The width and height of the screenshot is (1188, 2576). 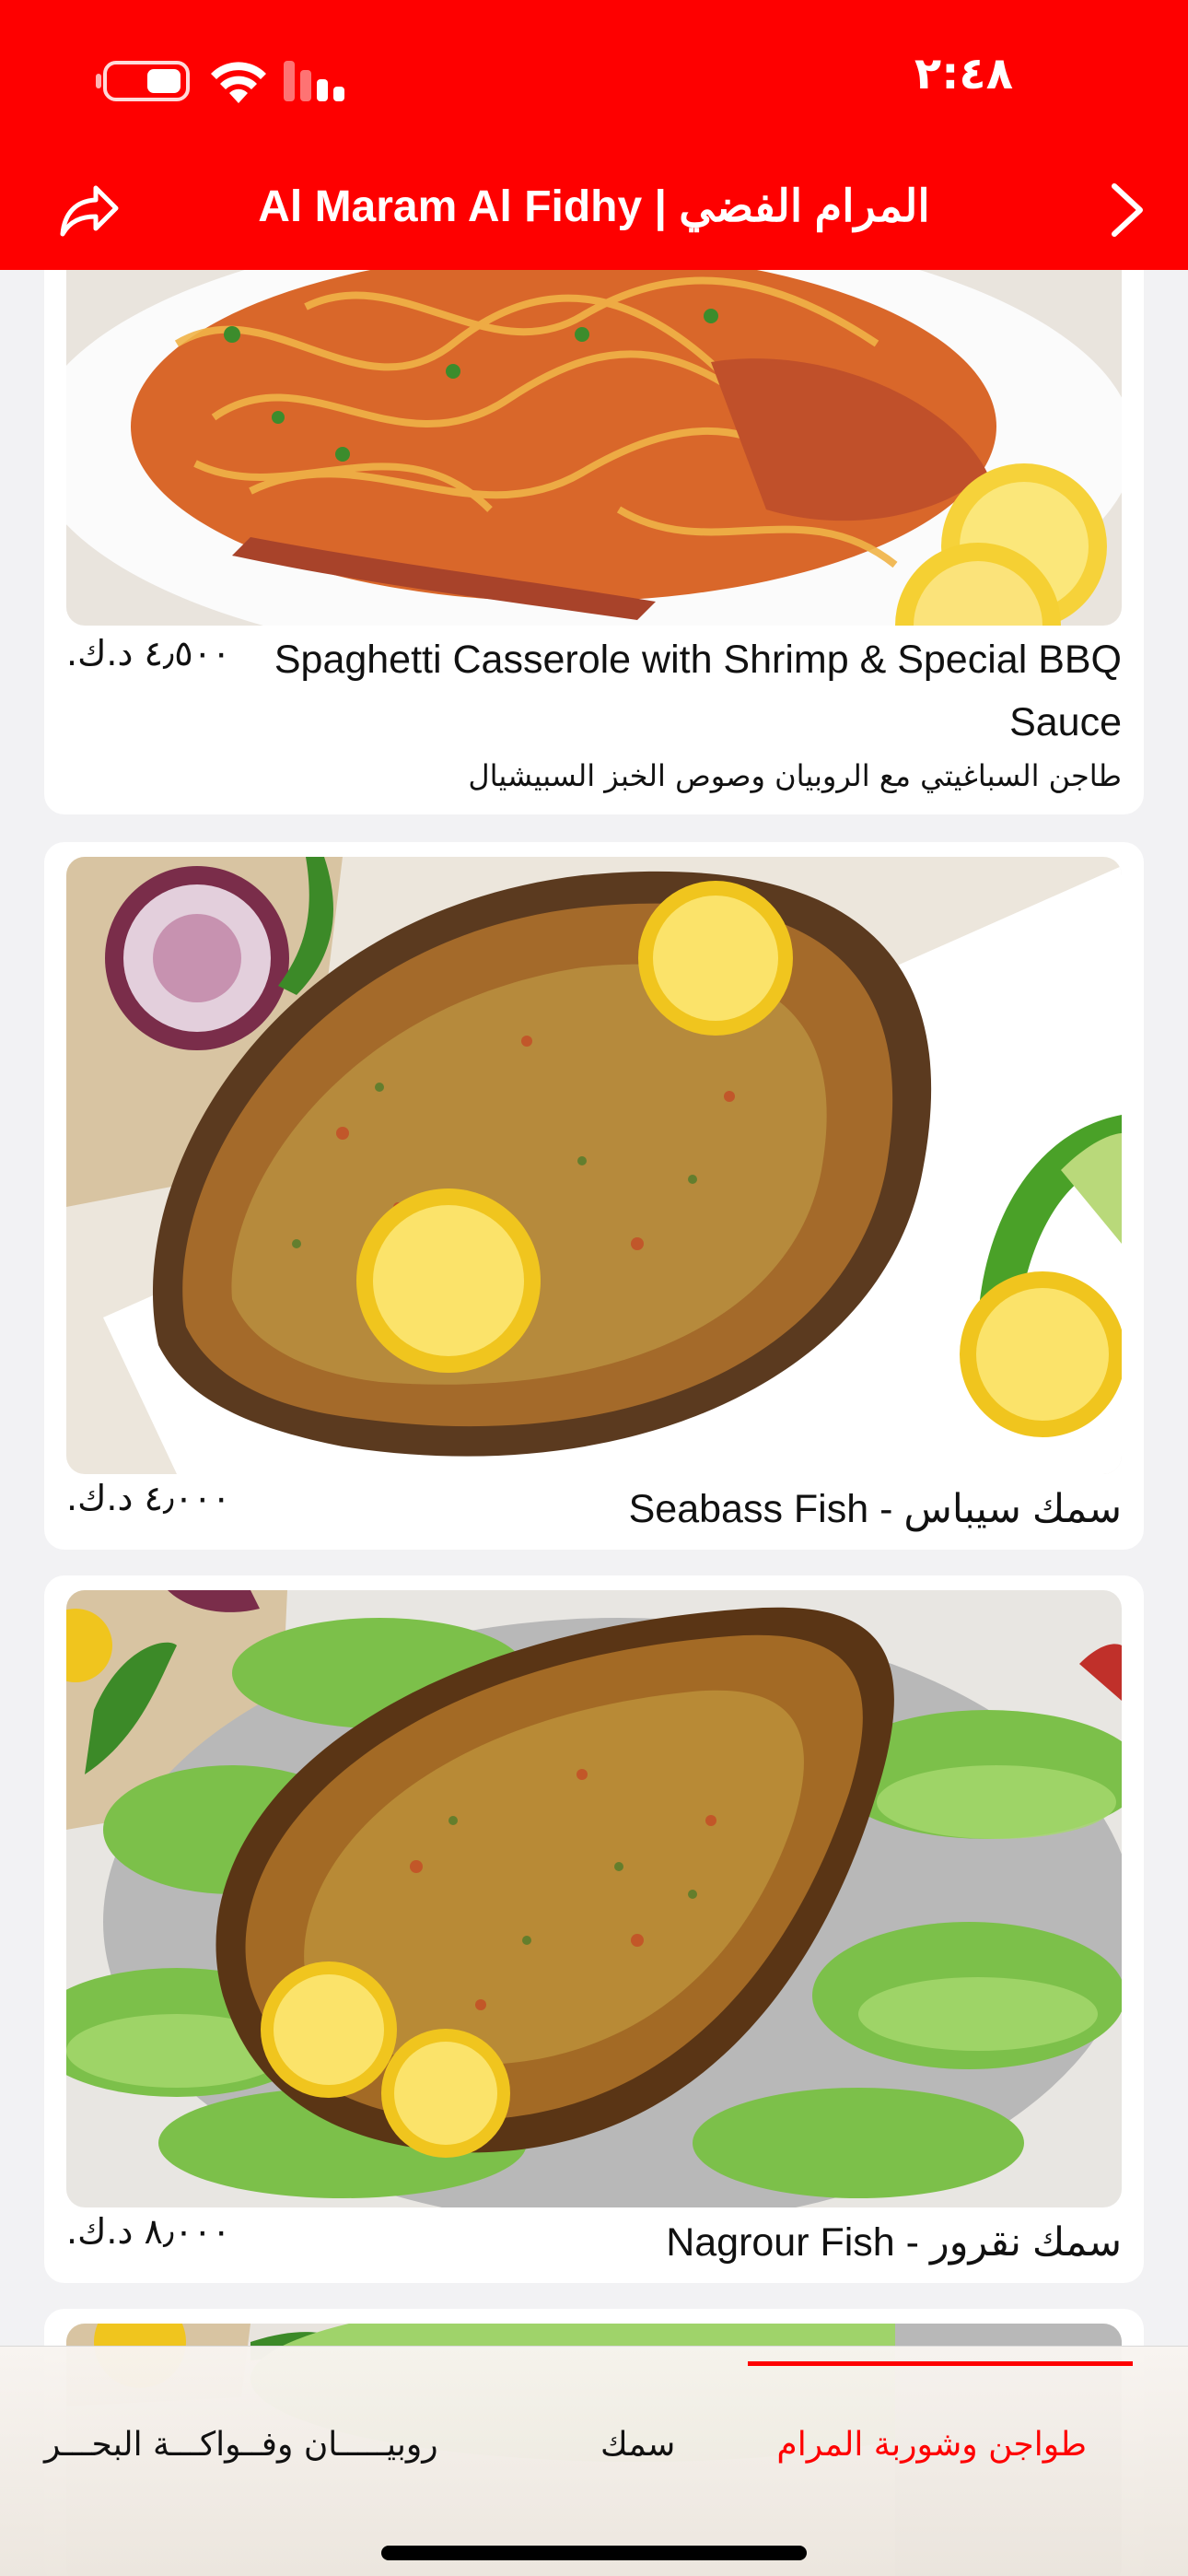 What do you see at coordinates (89, 210) in the screenshot?
I see `share-icon` at bounding box center [89, 210].